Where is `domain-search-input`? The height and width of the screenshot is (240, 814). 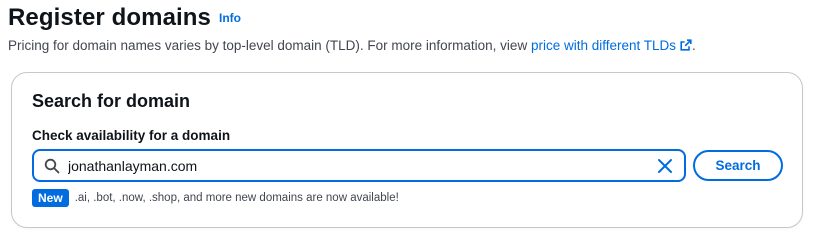 domain-search-input is located at coordinates (348, 165).